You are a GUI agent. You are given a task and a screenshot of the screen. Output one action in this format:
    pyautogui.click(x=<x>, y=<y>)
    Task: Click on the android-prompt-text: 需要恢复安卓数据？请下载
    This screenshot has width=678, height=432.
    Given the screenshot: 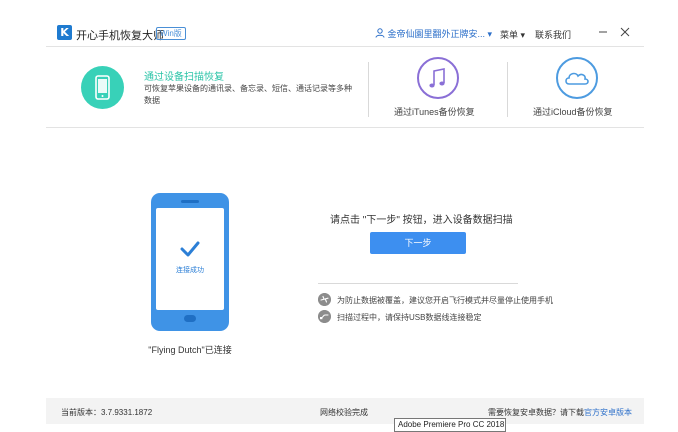 What is the action you would take?
    pyautogui.click(x=536, y=412)
    